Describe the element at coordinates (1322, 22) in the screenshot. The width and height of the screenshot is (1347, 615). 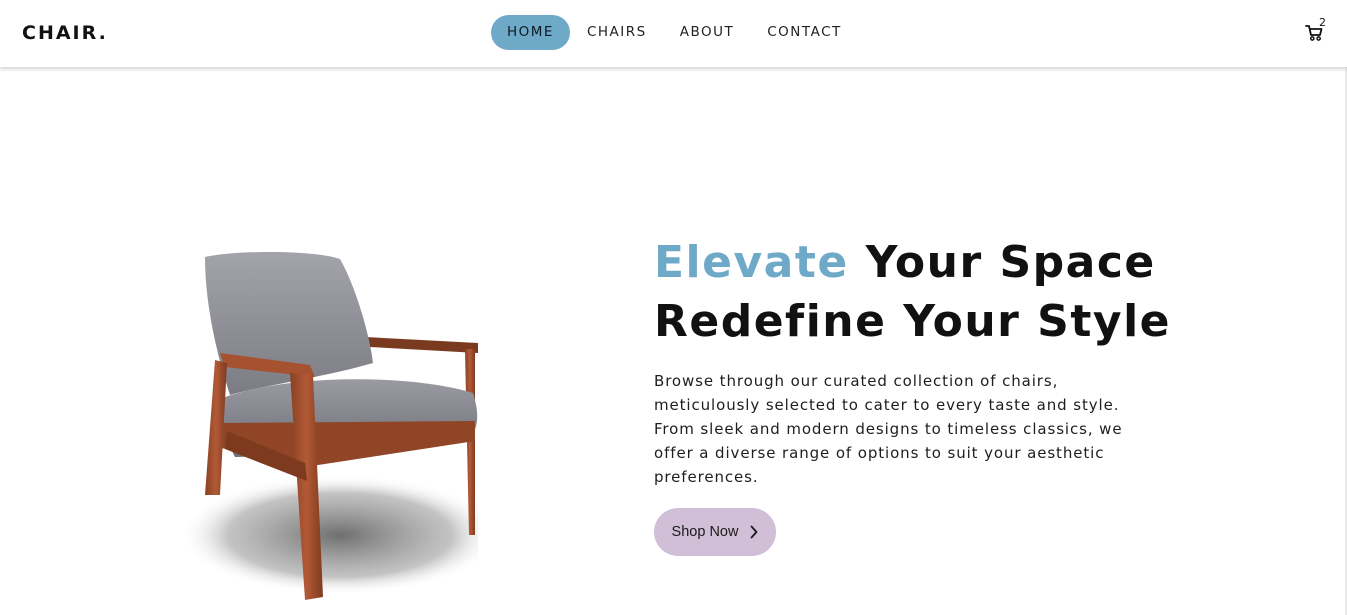
I see `cart-count-badge: 2` at that location.